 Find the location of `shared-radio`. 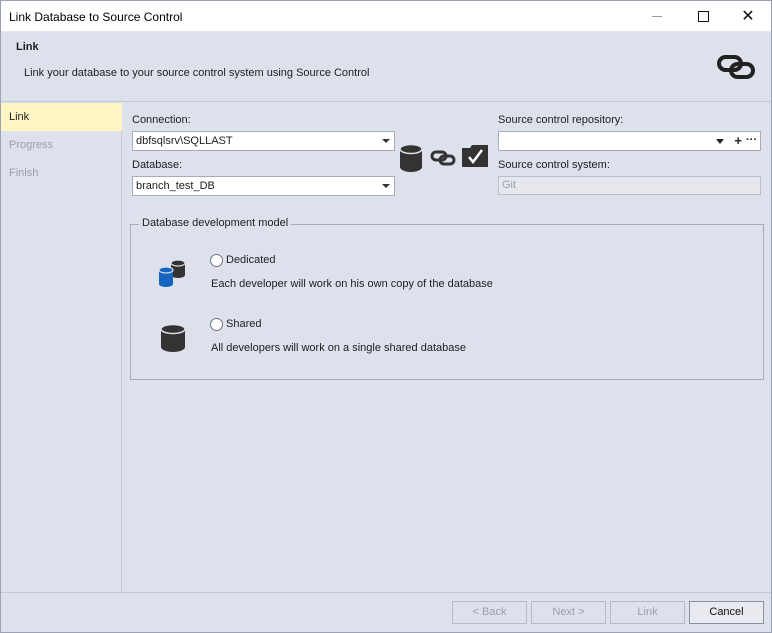

shared-radio is located at coordinates (216, 324).